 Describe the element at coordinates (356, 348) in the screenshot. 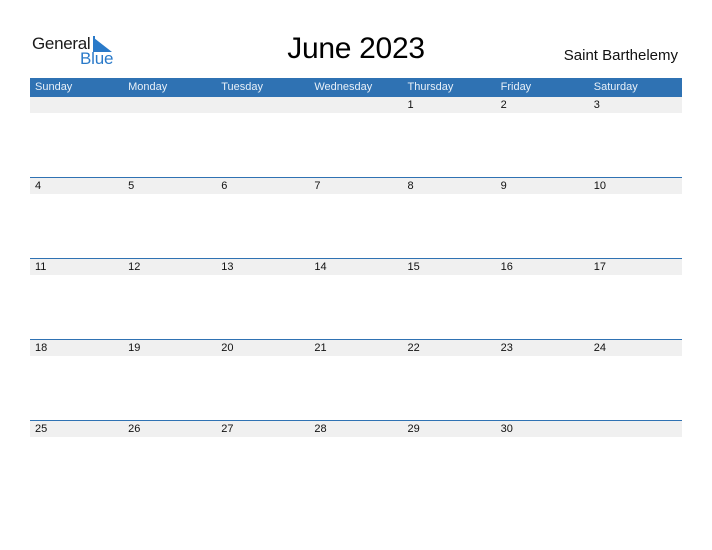

I see `date-strip: 18 19 20 21 22 23 24` at that location.